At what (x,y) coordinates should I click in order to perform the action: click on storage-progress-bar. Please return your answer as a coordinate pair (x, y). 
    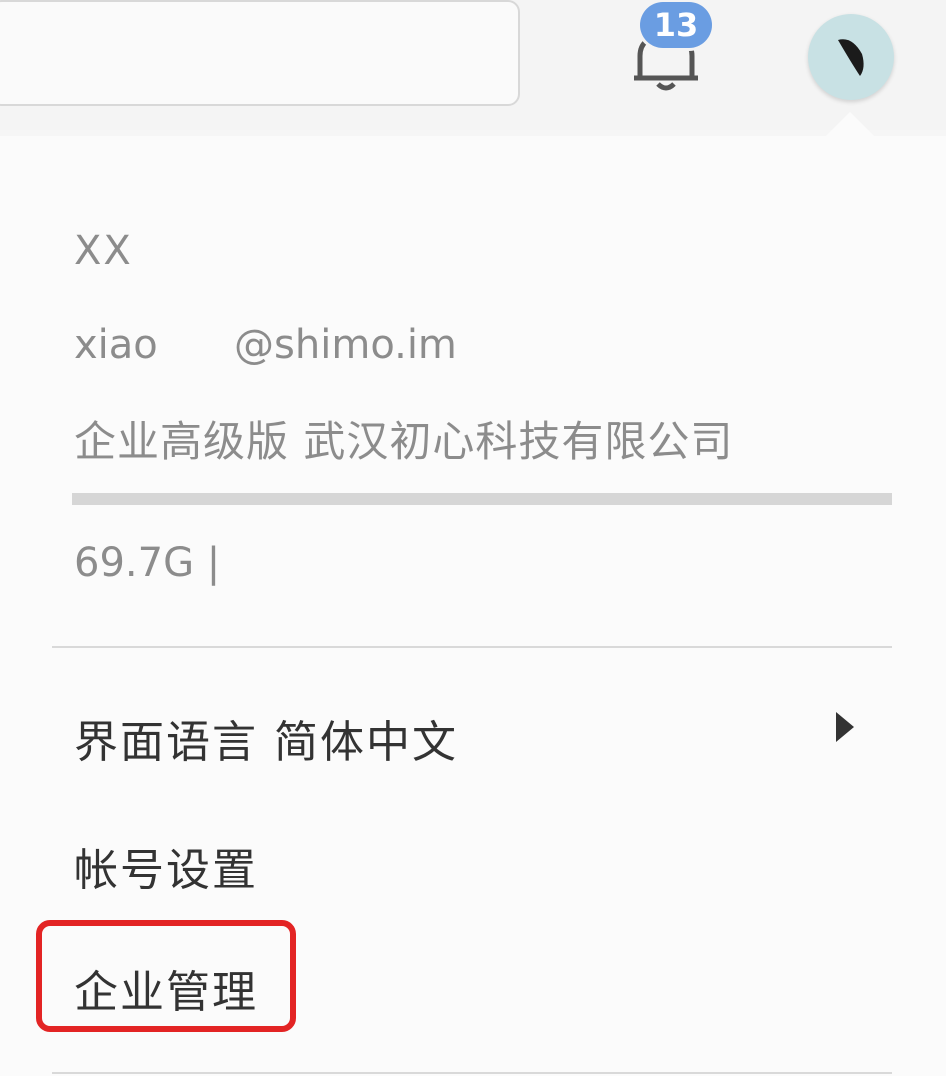
    Looking at the image, I should click on (482, 499).